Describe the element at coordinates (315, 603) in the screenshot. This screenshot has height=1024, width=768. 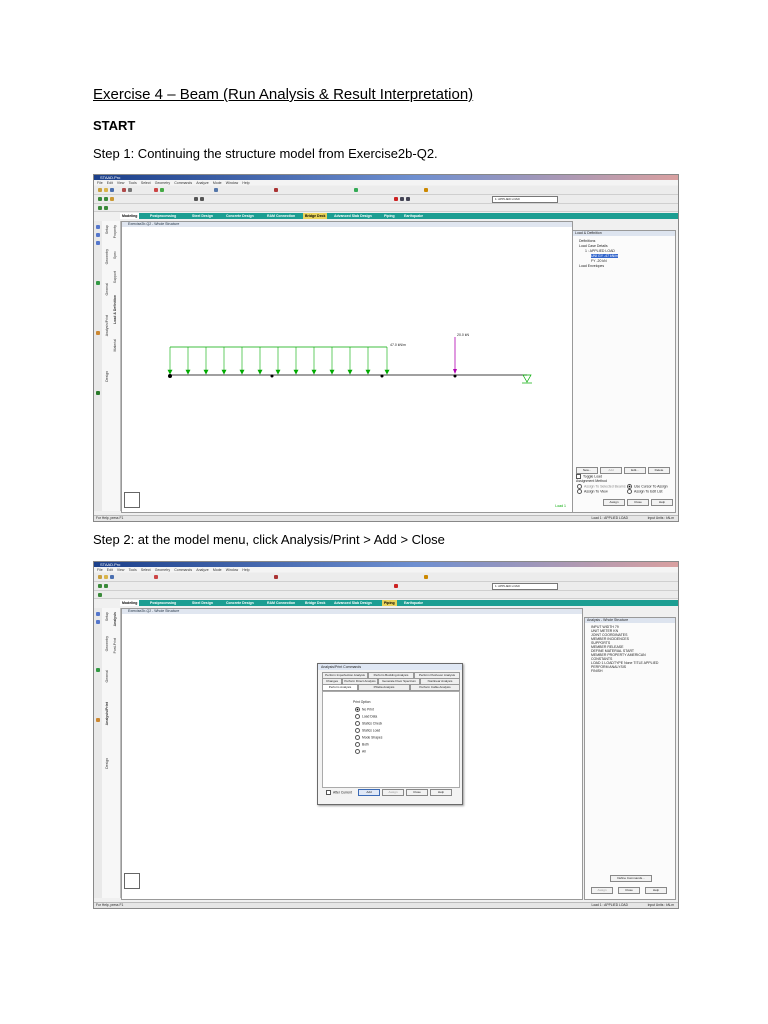
I see `tab-bridge-deck: Bridge Deck` at that location.